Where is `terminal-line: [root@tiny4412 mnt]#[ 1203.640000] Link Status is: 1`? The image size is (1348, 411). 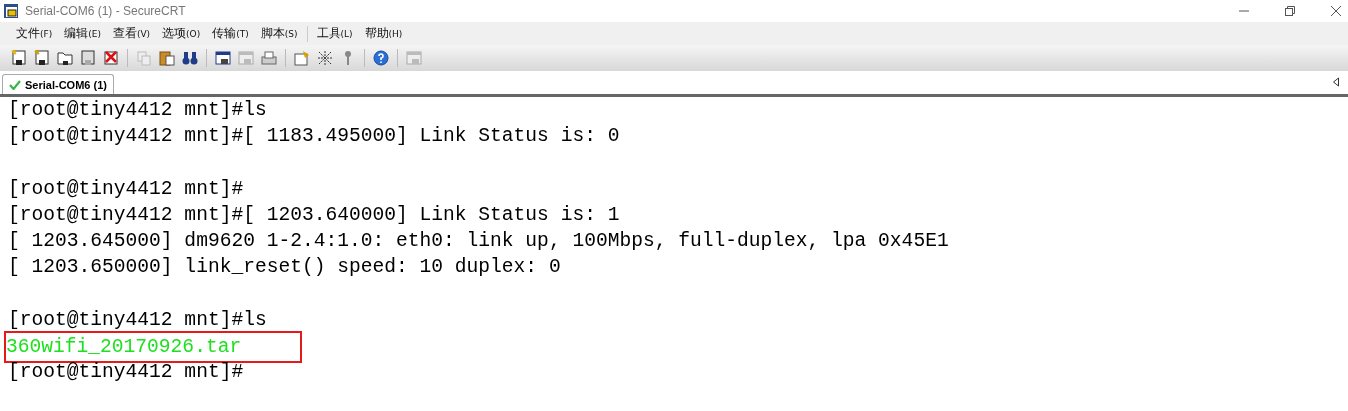 terminal-line: [root@tiny4412 mnt]#[ 1203.640000] Link Status is: 1 is located at coordinates (314, 215).